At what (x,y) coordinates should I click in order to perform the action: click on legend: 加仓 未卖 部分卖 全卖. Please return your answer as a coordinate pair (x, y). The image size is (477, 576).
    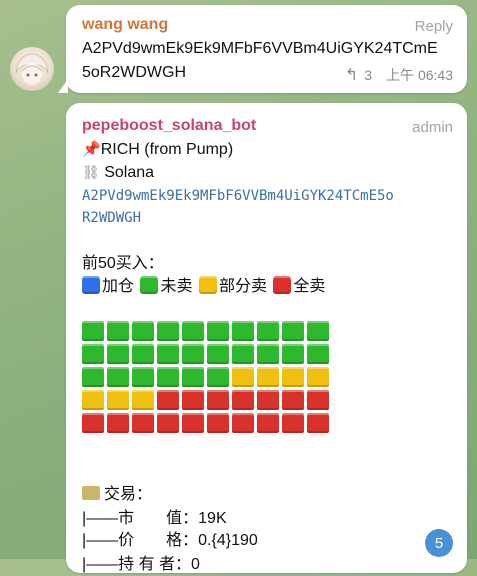
    Looking at the image, I should click on (203, 287).